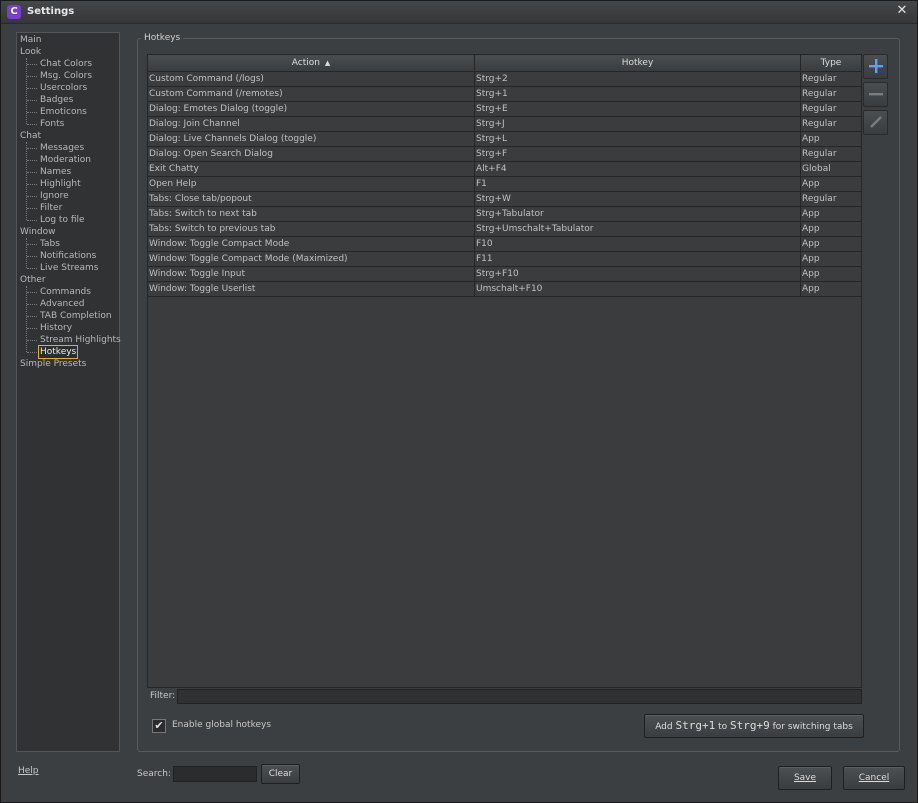  I want to click on add-tabs-key2: Strg+9, so click(750, 725).